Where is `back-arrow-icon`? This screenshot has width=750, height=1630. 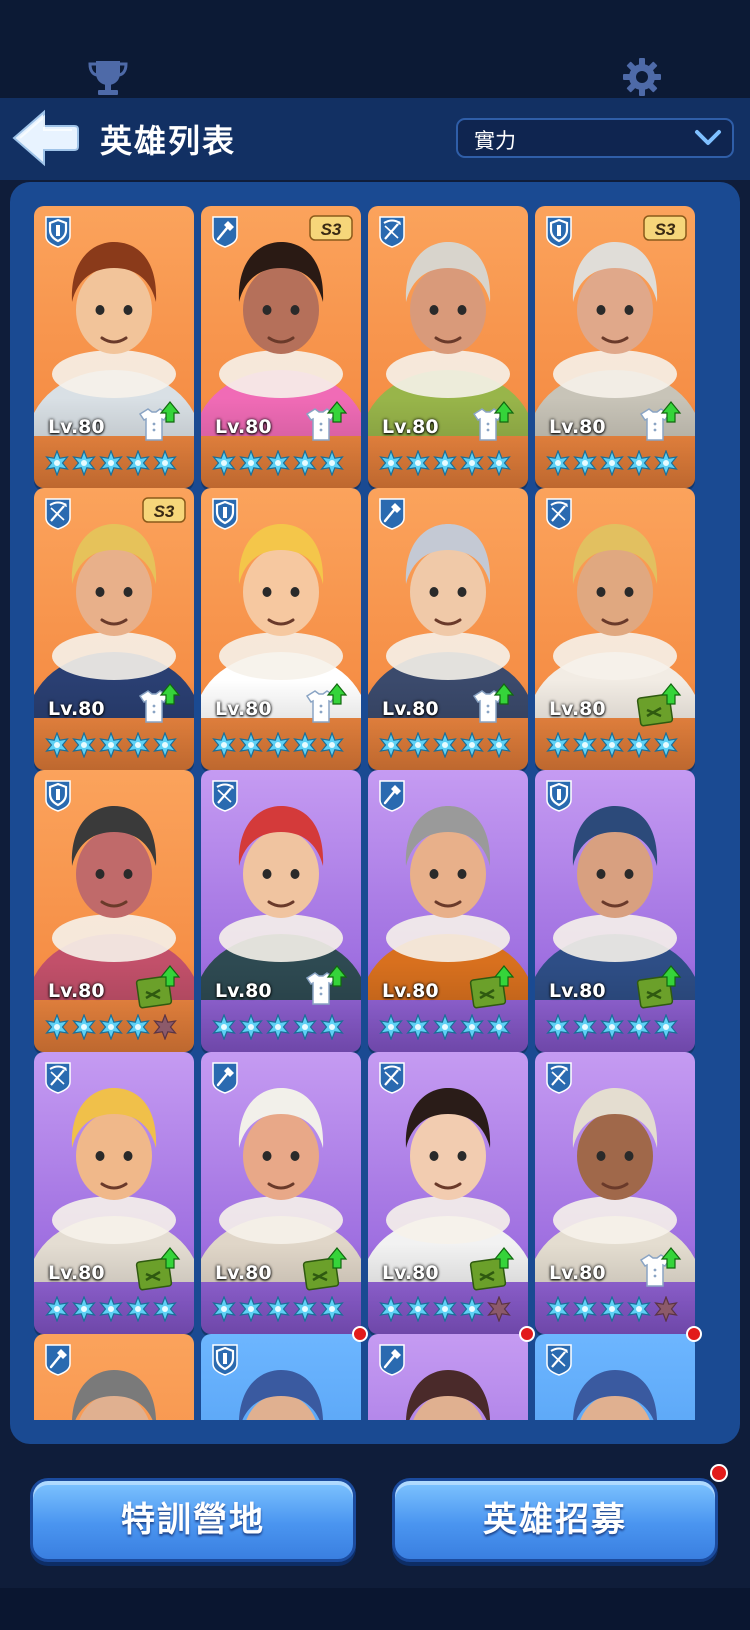 back-arrow-icon is located at coordinates (45, 138).